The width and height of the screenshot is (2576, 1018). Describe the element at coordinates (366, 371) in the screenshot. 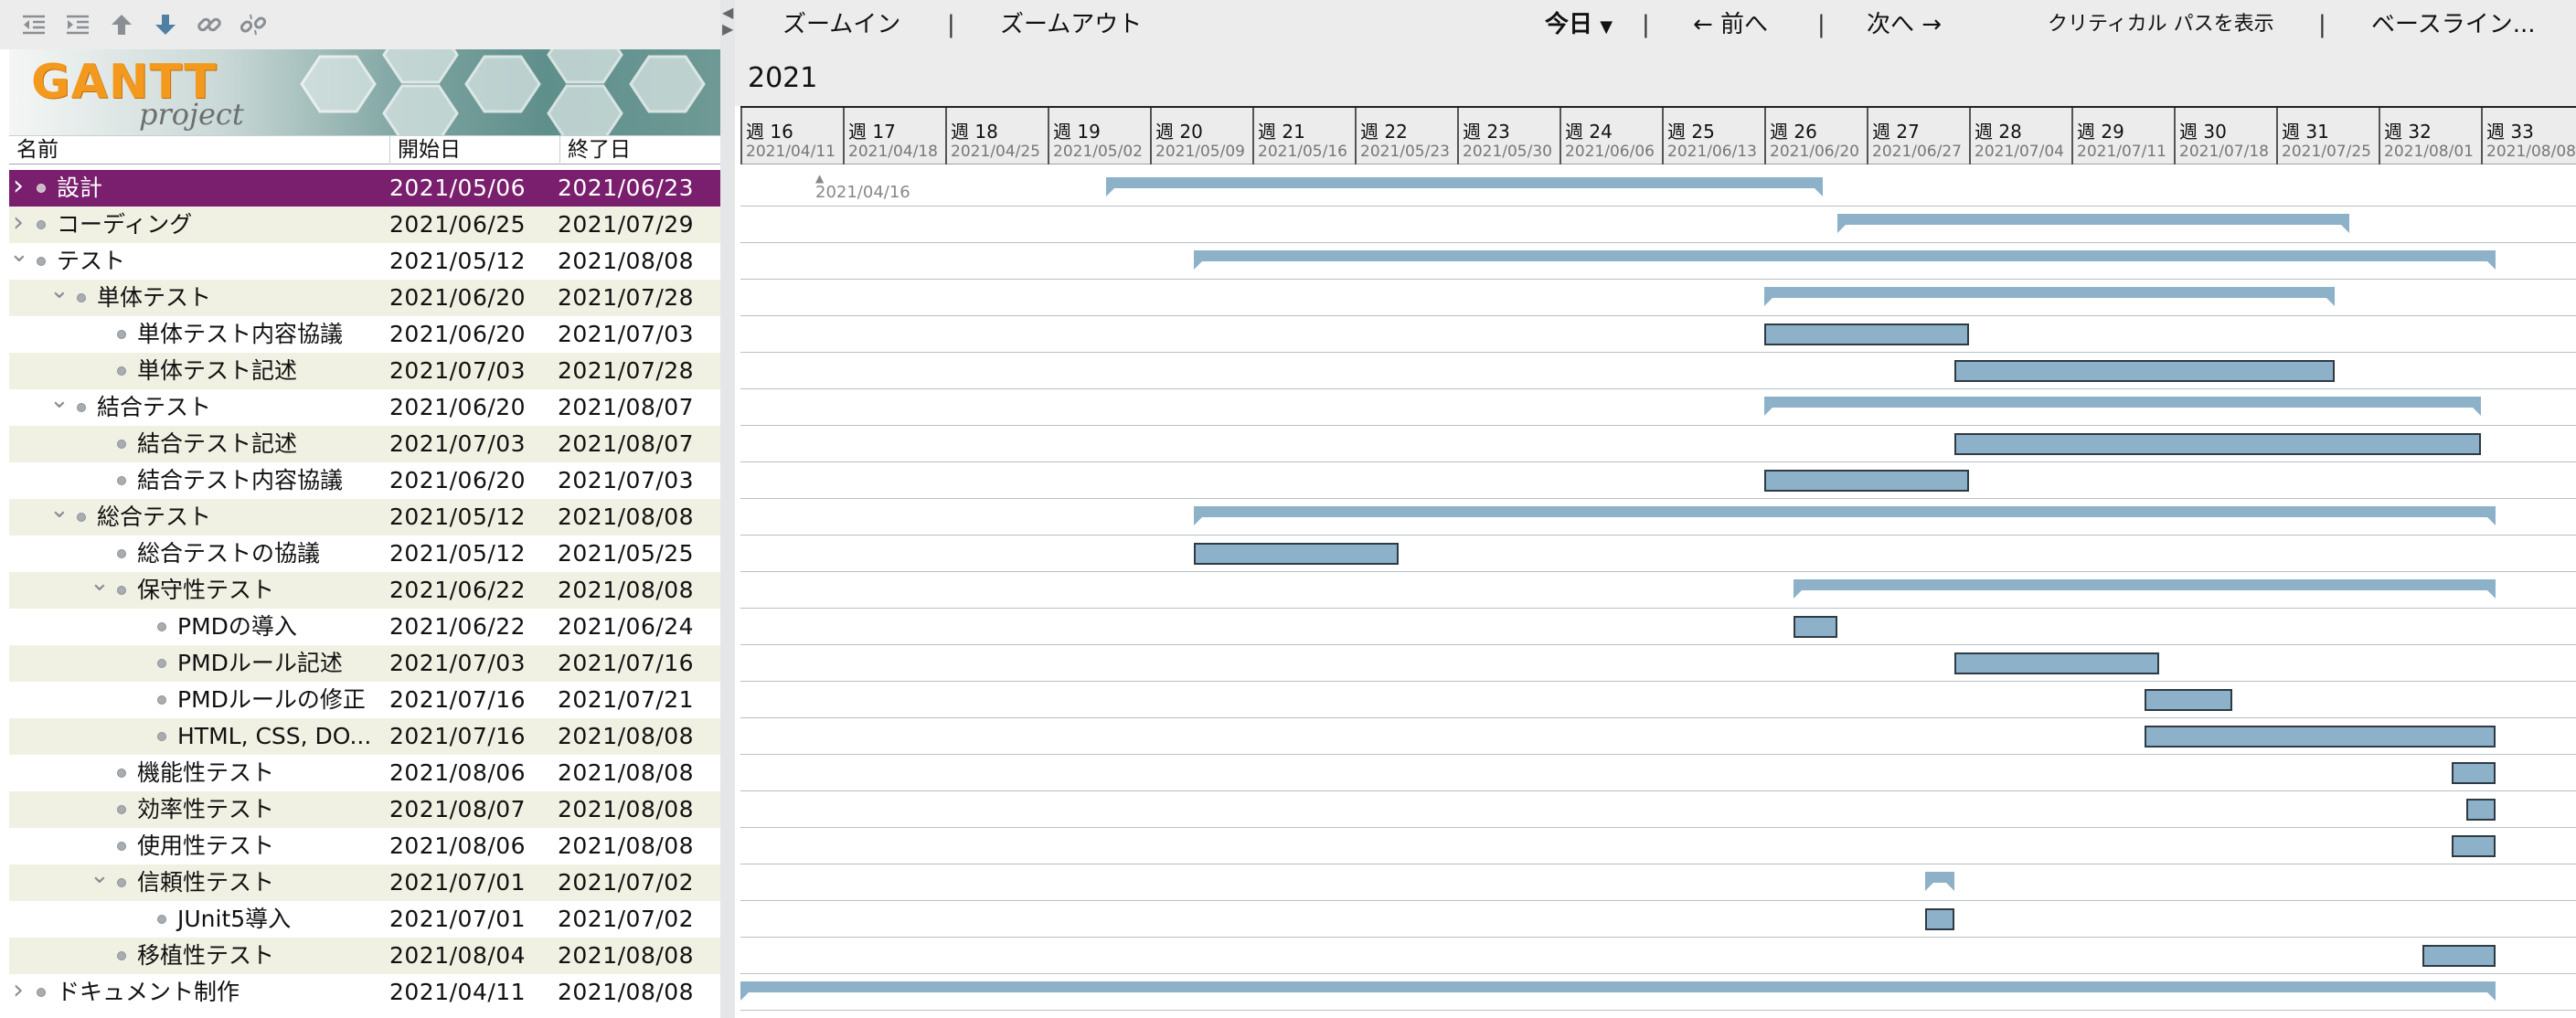

I see `task-row: 単体テスト記述 2021/07/03 2021/07/28` at that location.